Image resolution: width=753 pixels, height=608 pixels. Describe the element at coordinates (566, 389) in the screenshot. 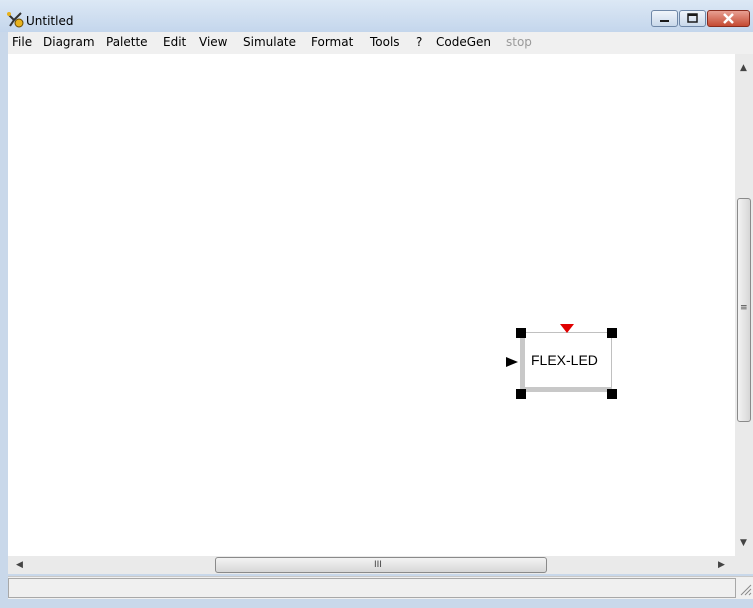

I see `block-shadow-bottom` at that location.